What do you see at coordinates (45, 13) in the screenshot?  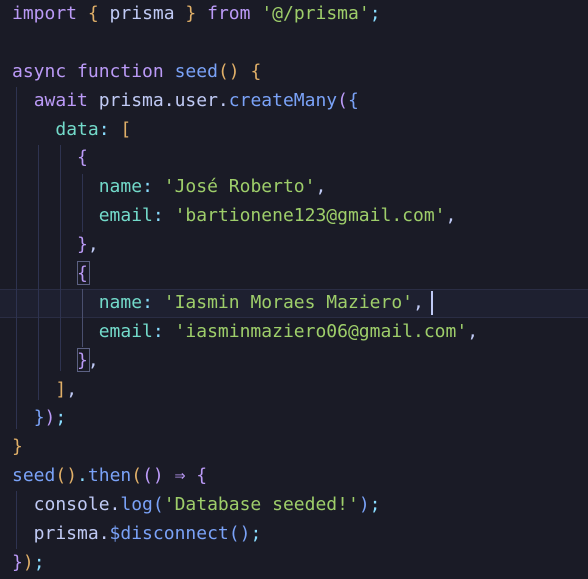 I see `code-token: import` at bounding box center [45, 13].